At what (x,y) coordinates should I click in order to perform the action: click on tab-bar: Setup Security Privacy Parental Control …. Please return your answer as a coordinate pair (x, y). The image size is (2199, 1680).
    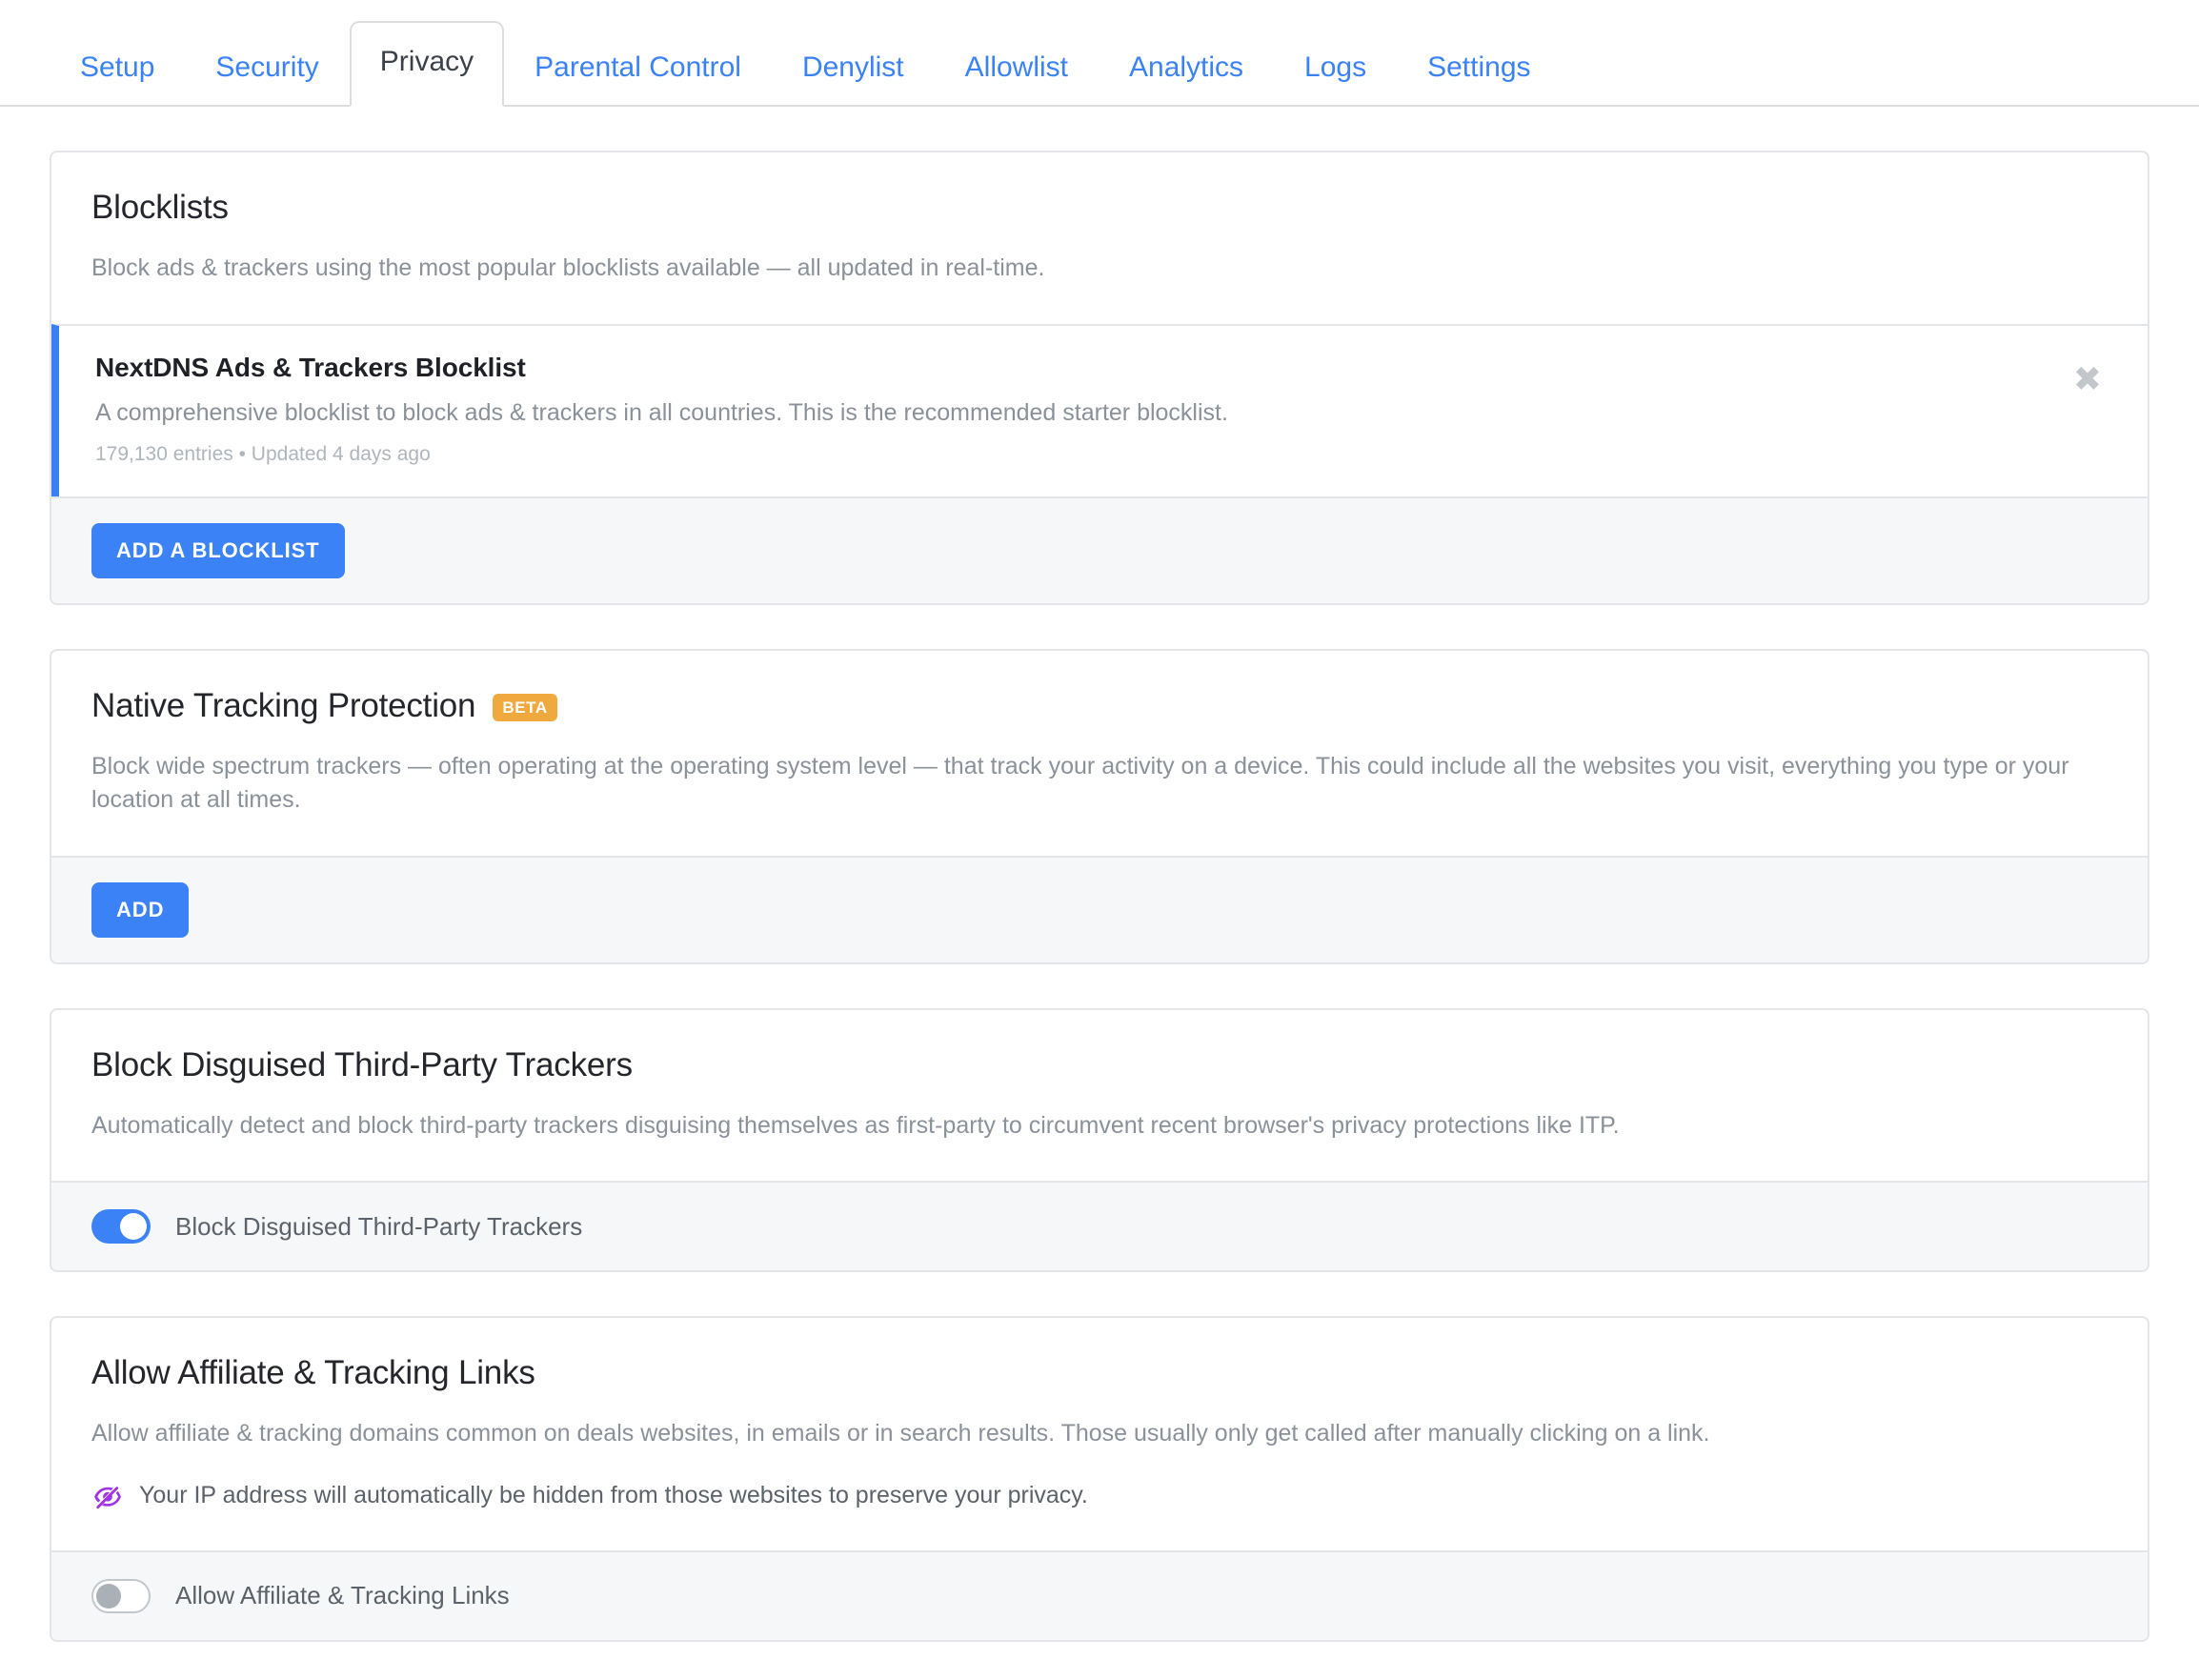
    Looking at the image, I should click on (1099, 54).